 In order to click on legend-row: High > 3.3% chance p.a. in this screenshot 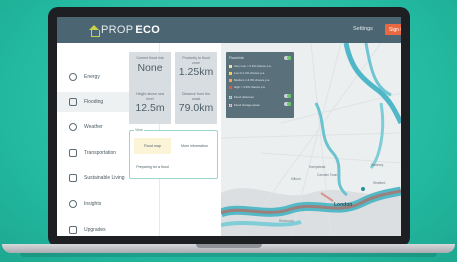, I will do `click(247, 87)`.